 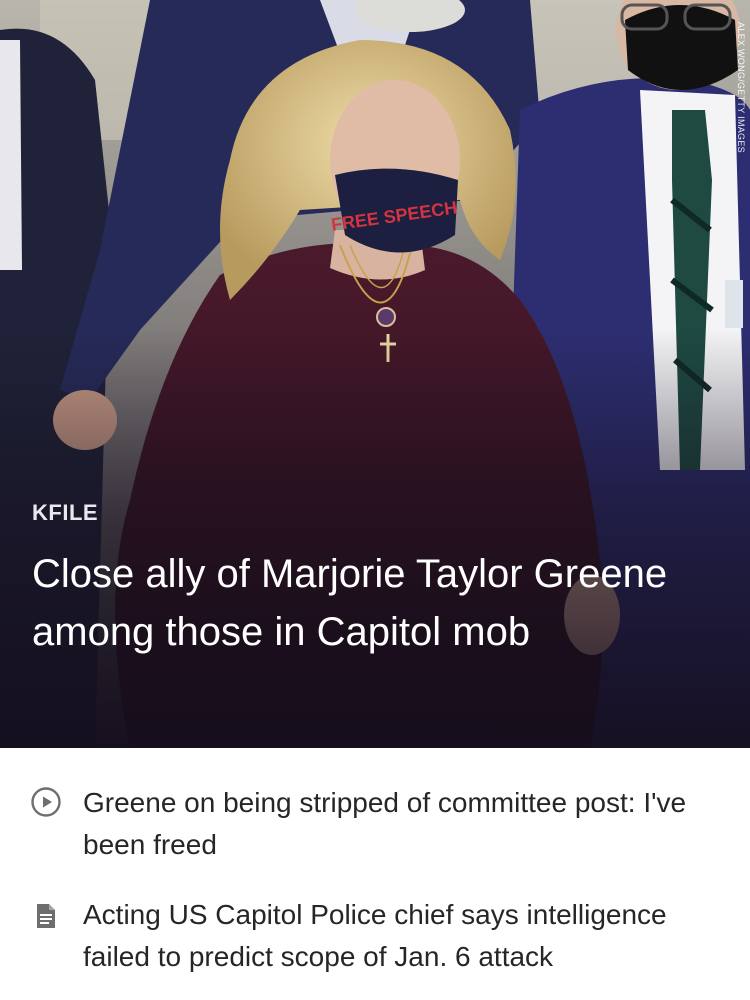 I want to click on document-icon, so click(x=46, y=916).